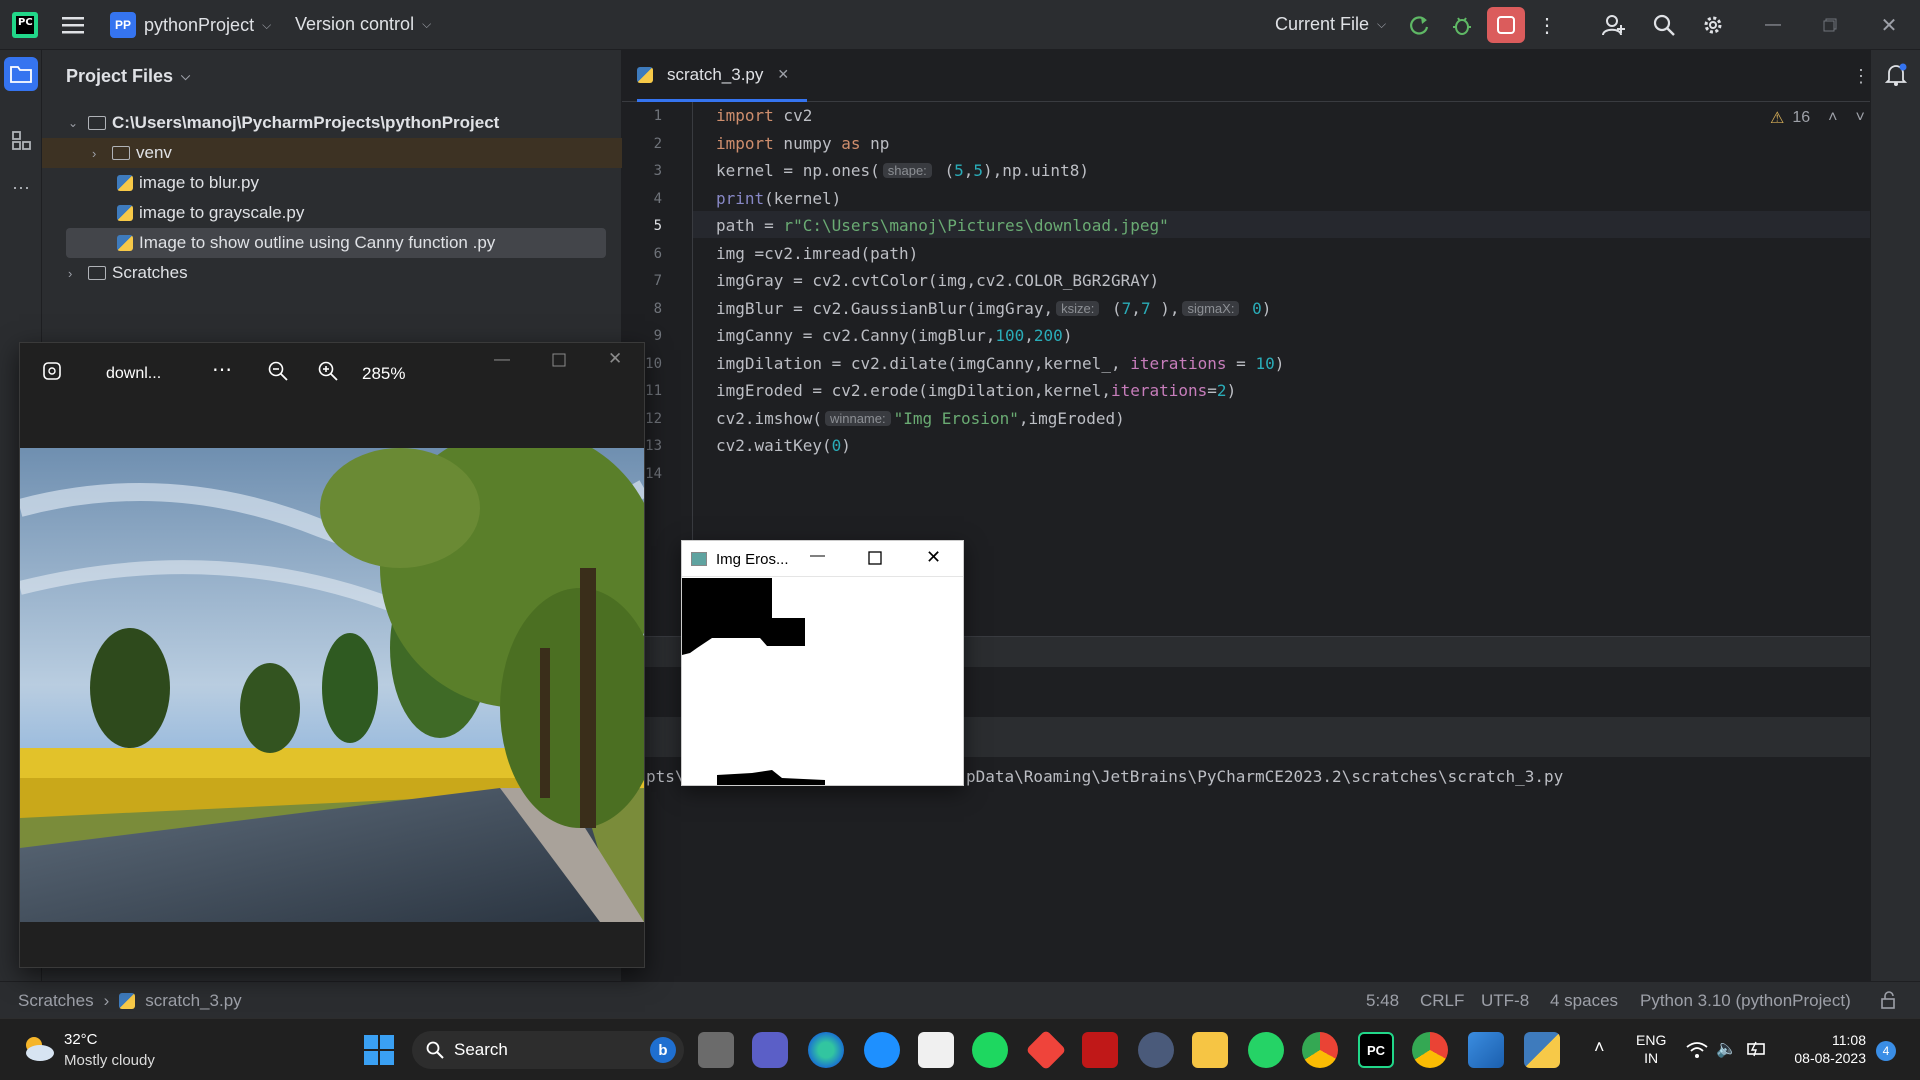 This screenshot has width=1920, height=1080. Describe the element at coordinates (1757, 1051) in the screenshot. I see `battery-icon` at that location.